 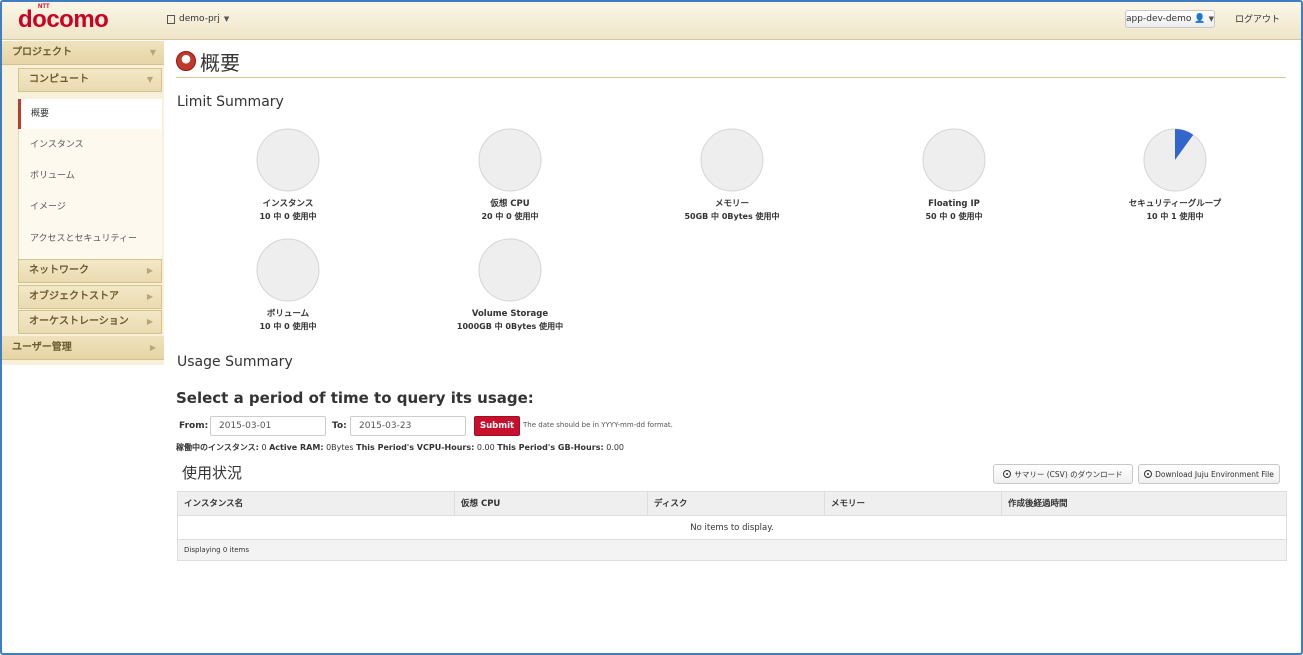 What do you see at coordinates (63, 20) in the screenshot?
I see `docomo-logo: docomo` at bounding box center [63, 20].